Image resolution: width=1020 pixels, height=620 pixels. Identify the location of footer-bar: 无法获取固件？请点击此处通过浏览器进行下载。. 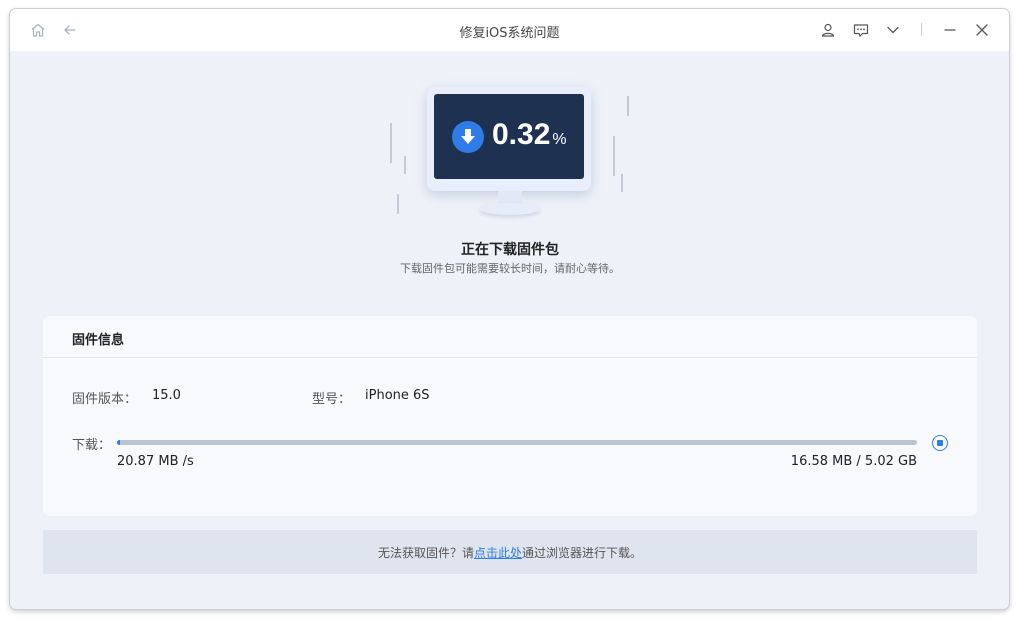
(510, 552).